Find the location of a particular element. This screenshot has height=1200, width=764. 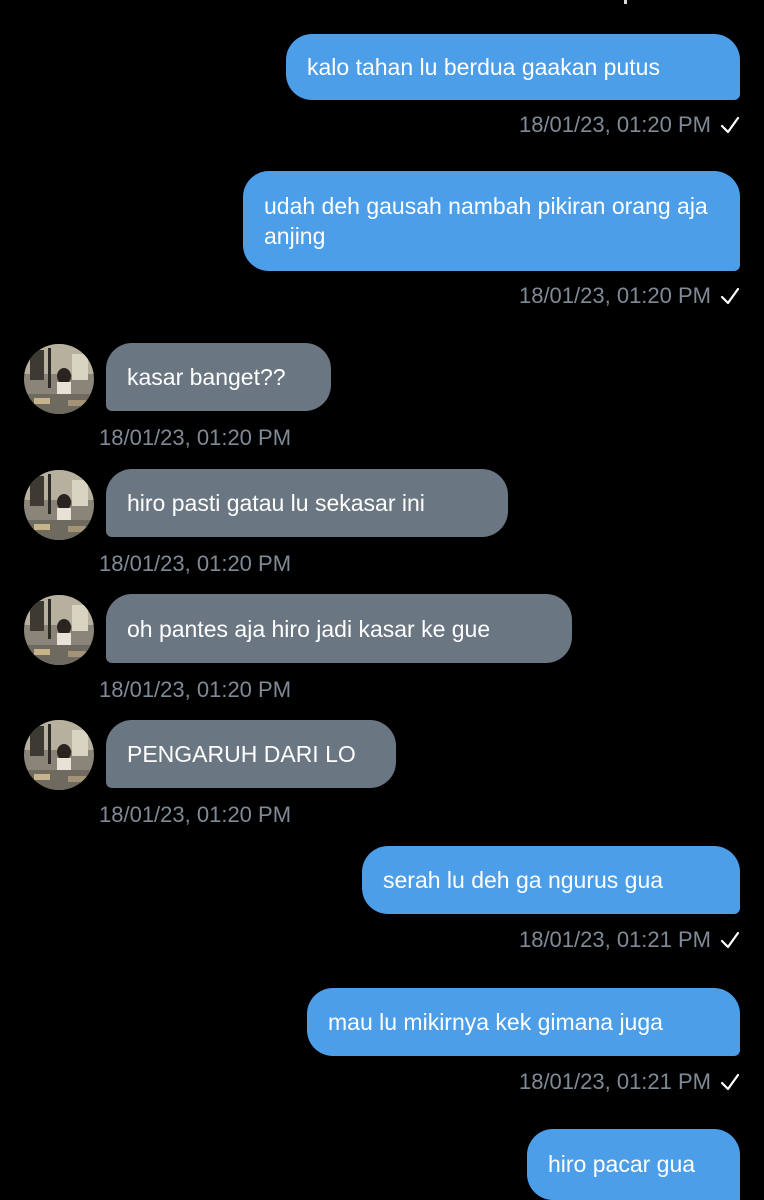

incoming-message-bubble: oh pantes aja hiro jadi kasar ke gue is located at coordinates (339, 628).